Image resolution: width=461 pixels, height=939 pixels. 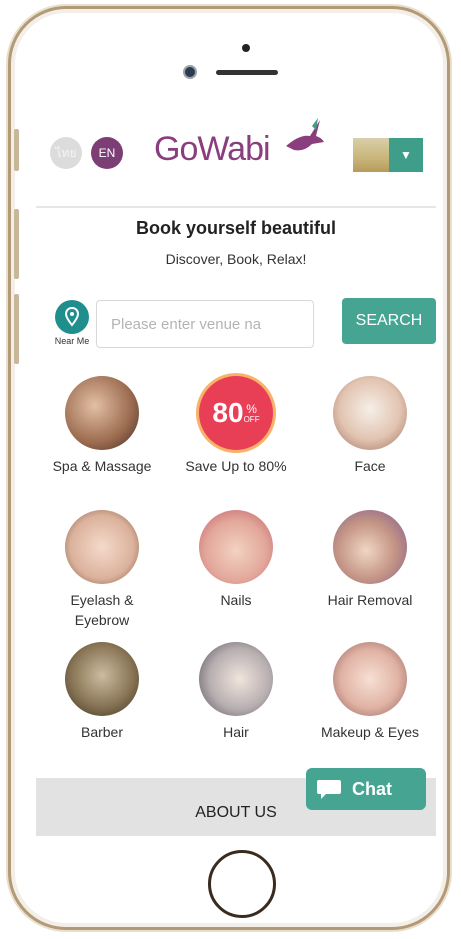 What do you see at coordinates (305, 134) in the screenshot?
I see `hummingbird-logo-icon` at bounding box center [305, 134].